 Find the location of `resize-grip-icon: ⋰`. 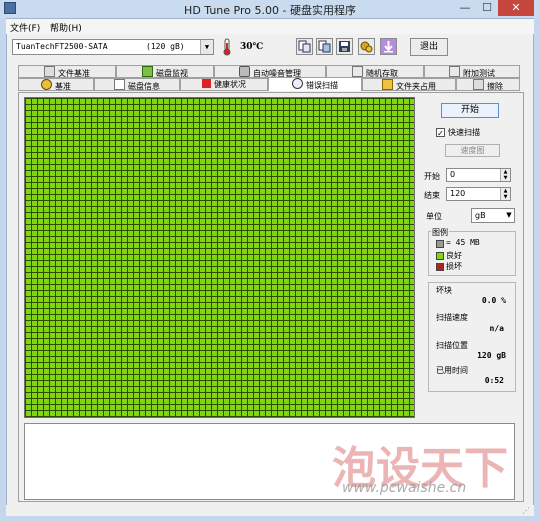

resize-grip-icon: ⋰ is located at coordinates (526, 510).